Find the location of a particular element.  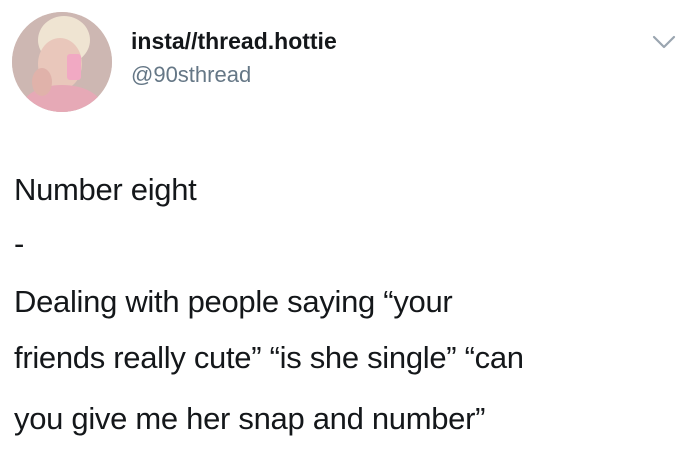

tweet-text-line: you give me her snap and number” is located at coordinates (250, 418).